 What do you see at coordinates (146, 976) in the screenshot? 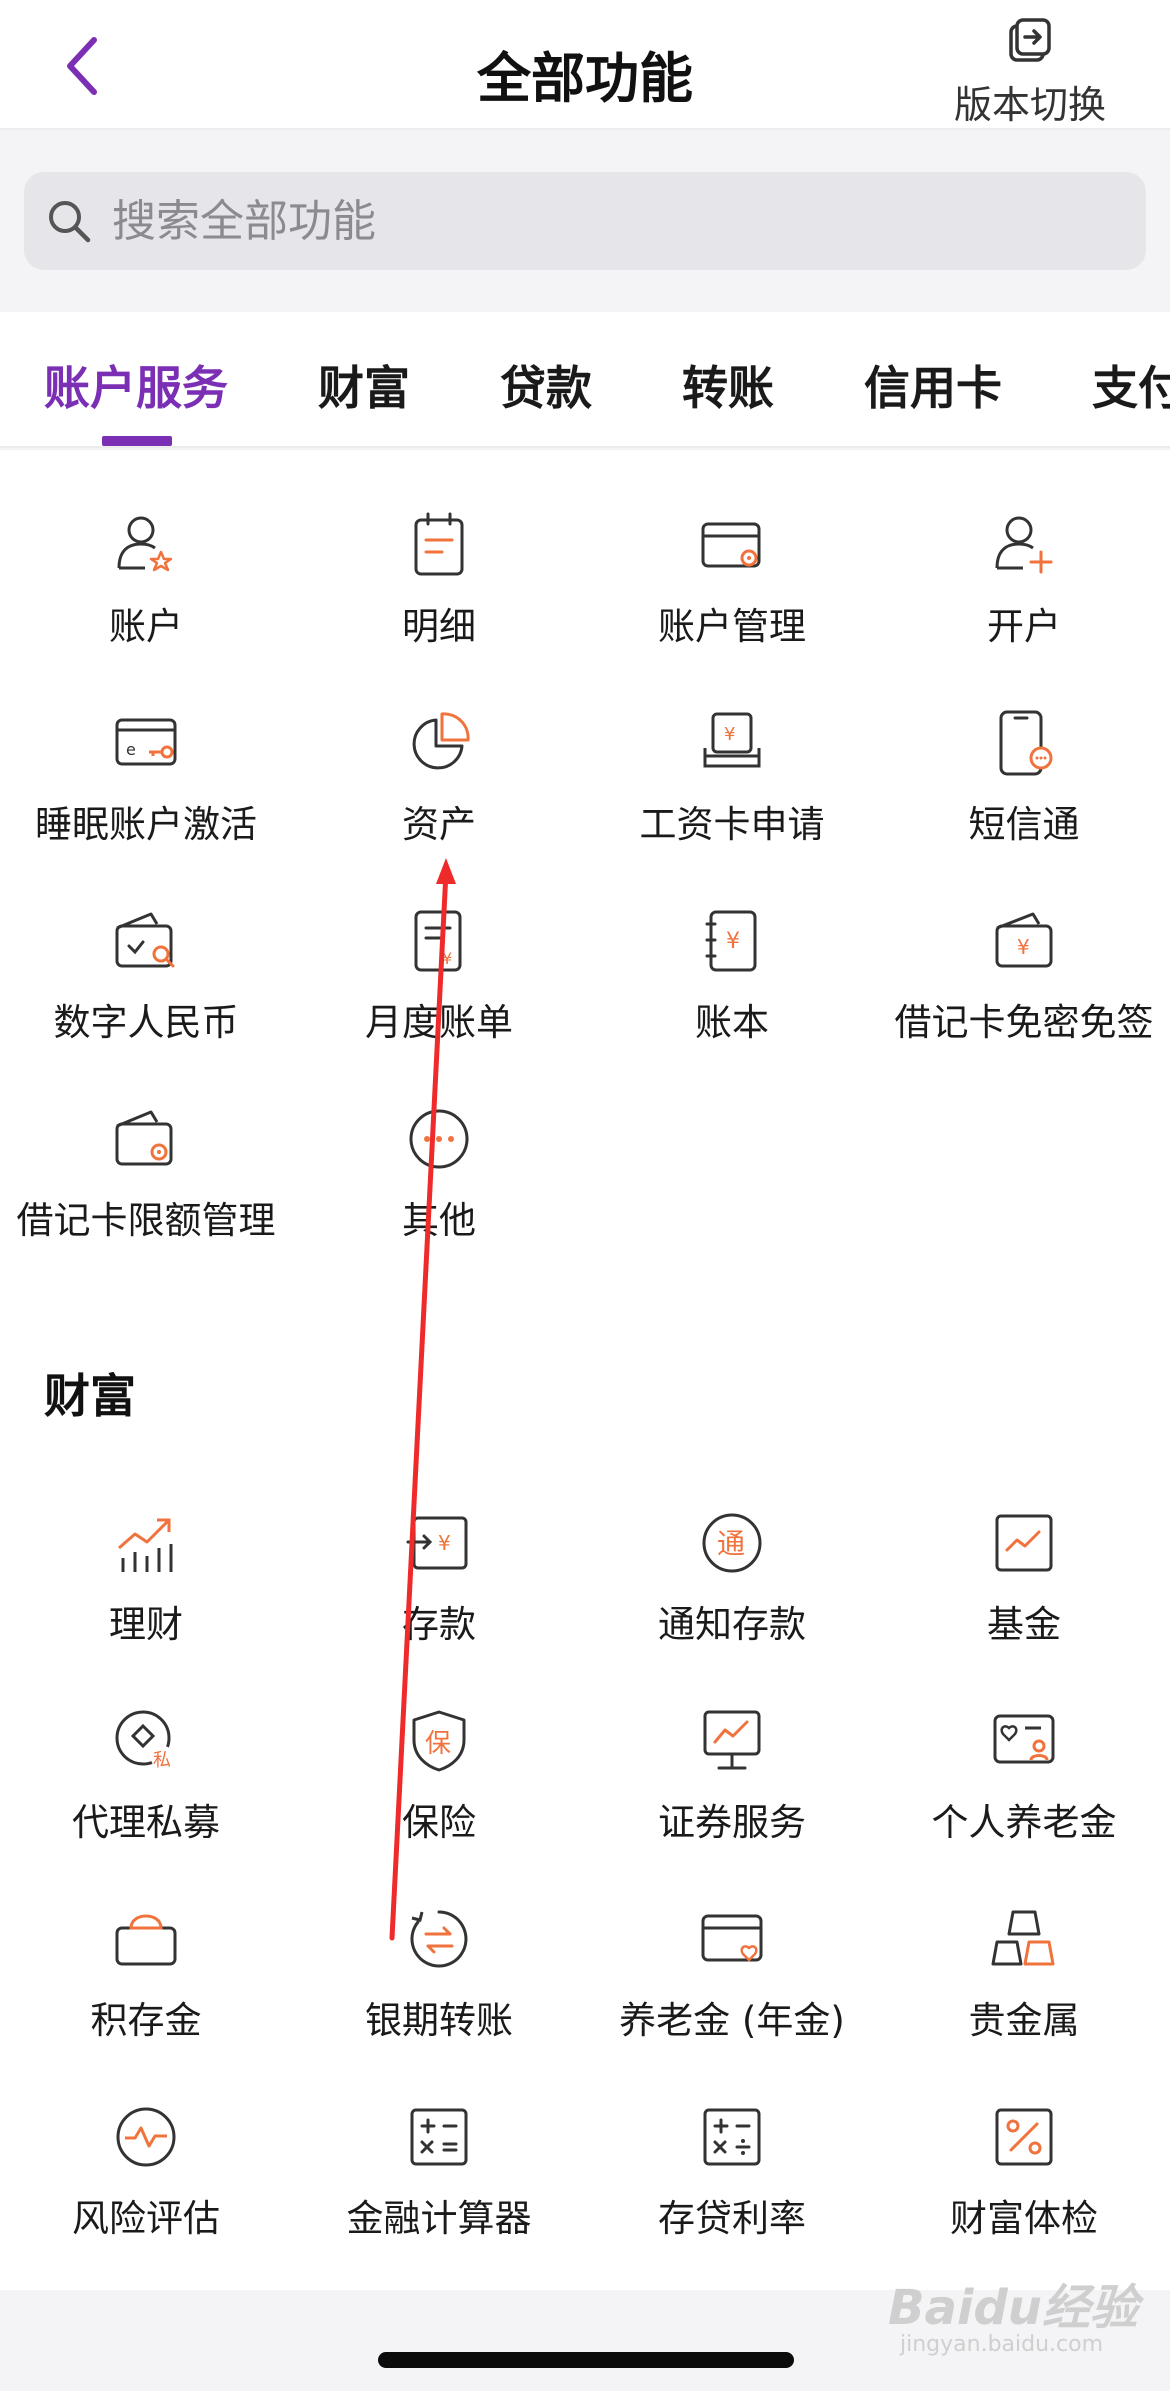
I see `func-digital-rmb: 数字人民币` at bounding box center [146, 976].